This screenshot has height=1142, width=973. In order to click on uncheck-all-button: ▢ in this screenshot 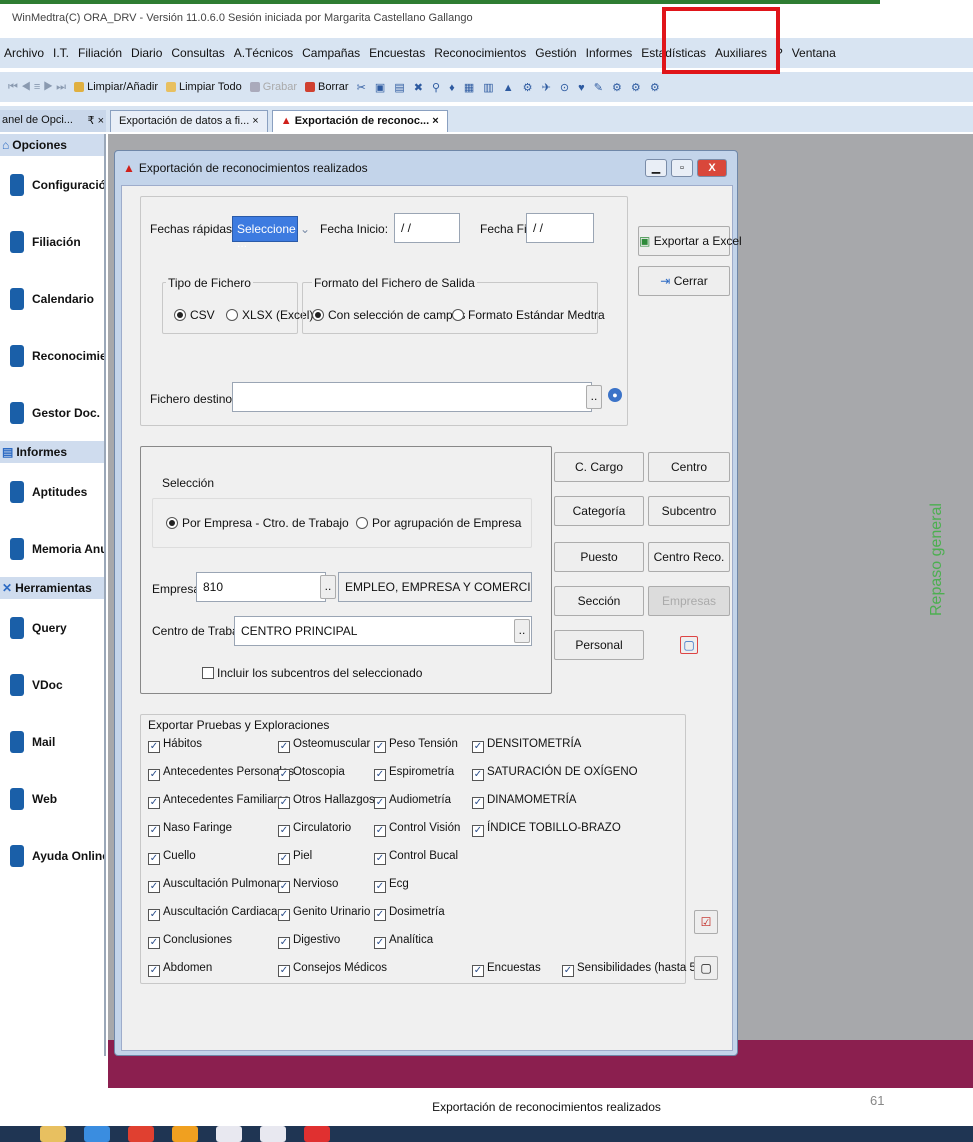, I will do `click(706, 968)`.